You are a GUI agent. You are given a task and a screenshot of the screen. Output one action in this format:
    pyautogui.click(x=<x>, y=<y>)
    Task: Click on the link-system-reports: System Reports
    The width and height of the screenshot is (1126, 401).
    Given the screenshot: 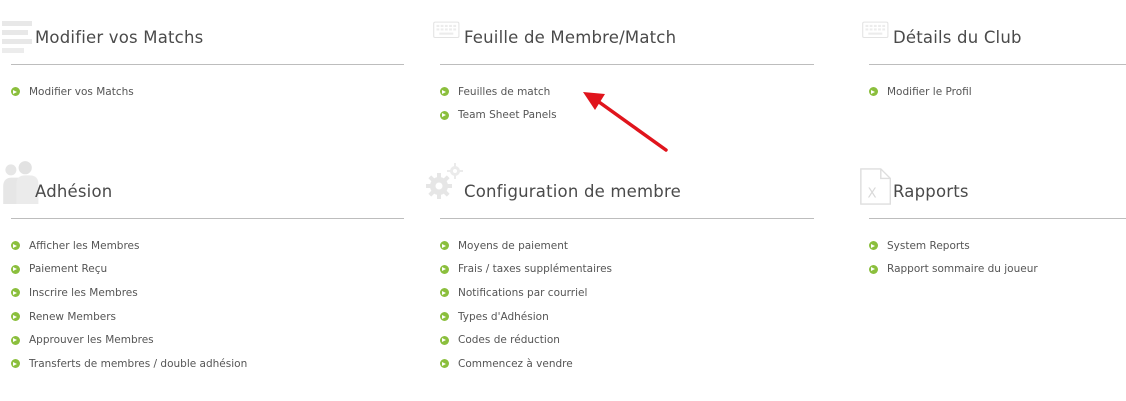 What is the action you would take?
    pyautogui.click(x=953, y=246)
    